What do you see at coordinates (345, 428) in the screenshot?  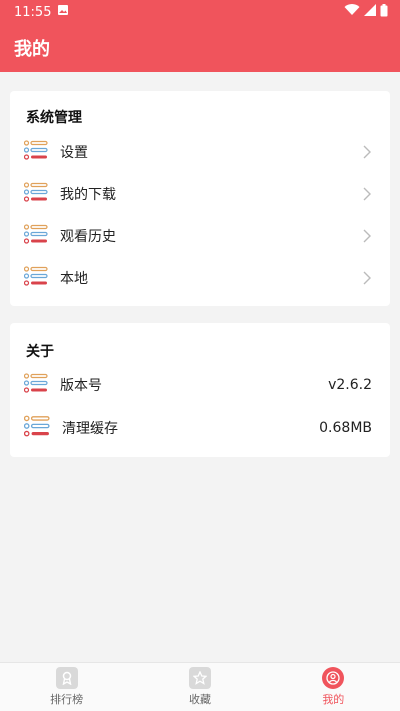 I see `cache-size-value: 0.68MB` at bounding box center [345, 428].